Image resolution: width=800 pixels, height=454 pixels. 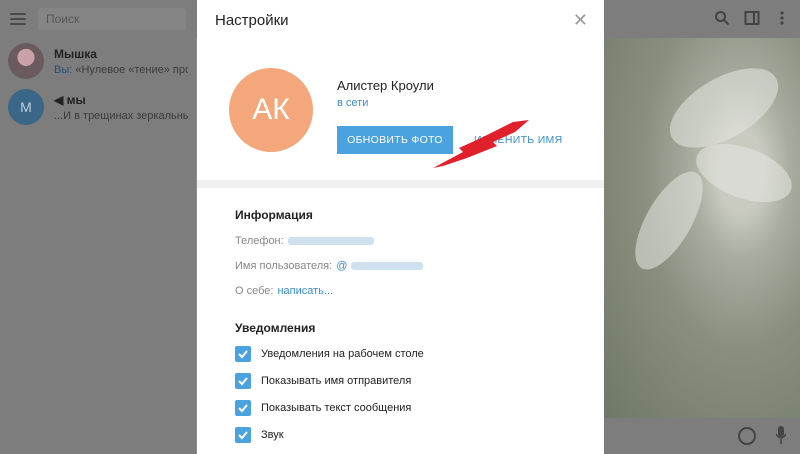 I want to click on message-input-bar, so click(x=702, y=436).